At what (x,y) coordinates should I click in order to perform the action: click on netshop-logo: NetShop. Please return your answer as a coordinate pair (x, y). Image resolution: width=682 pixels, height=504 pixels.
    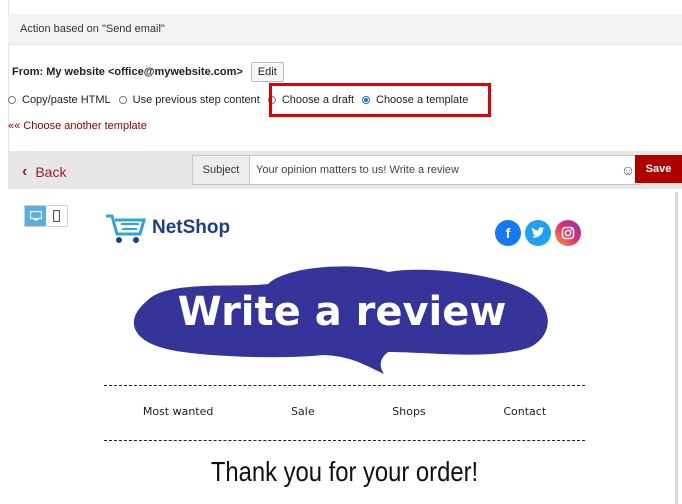
    Looking at the image, I should click on (167, 228).